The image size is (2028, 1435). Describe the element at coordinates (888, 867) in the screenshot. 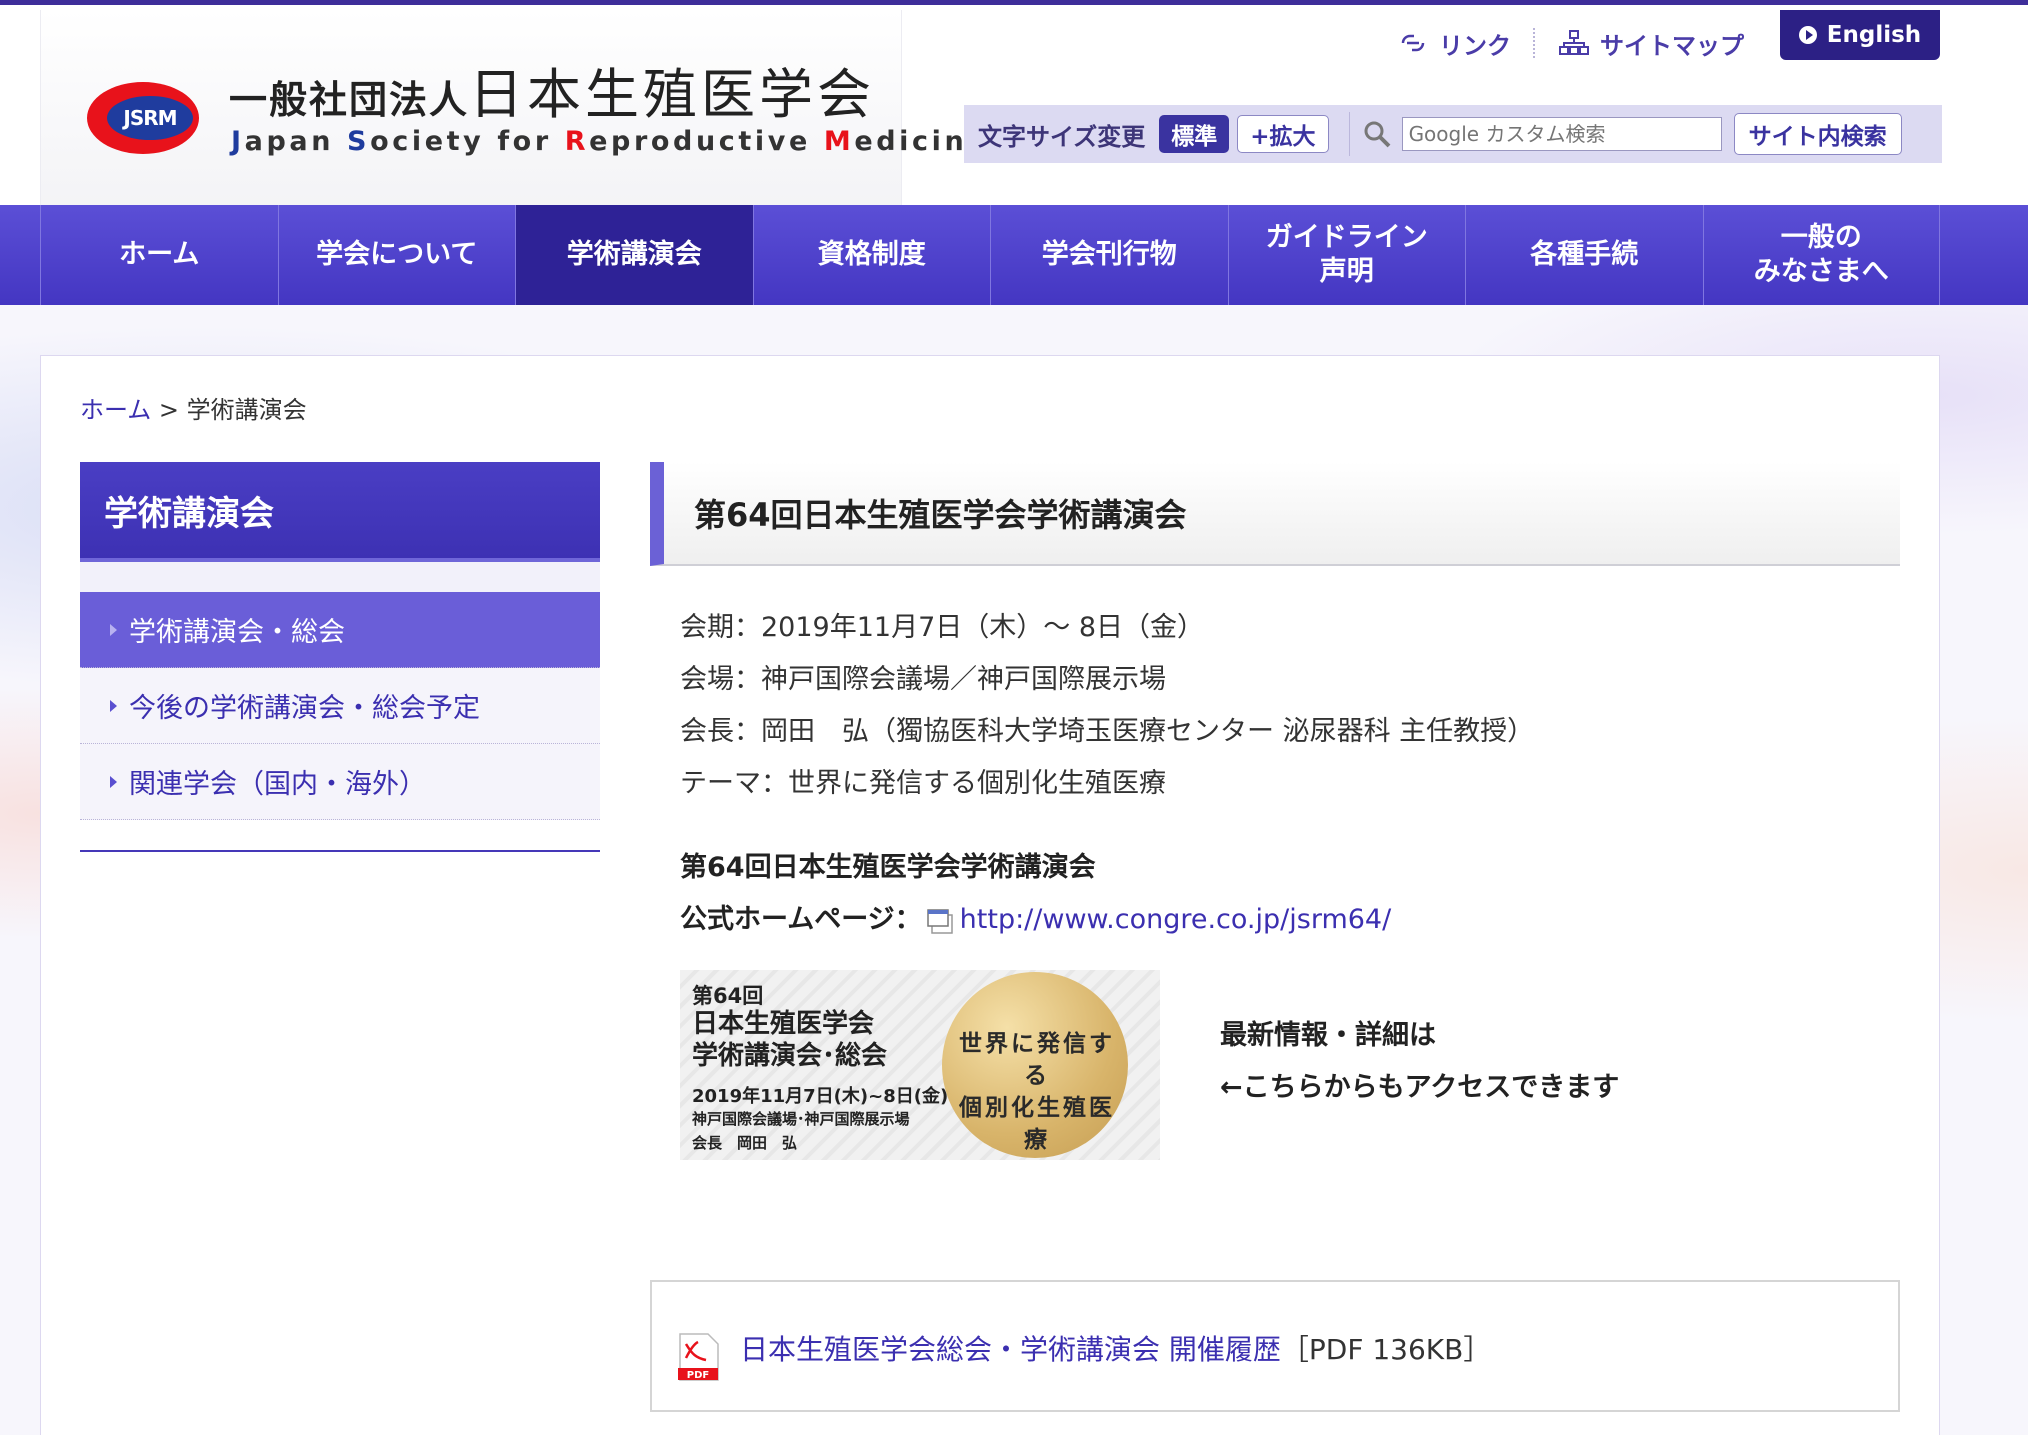

I see `official-site-title: 第64回日本生殖医学会学術講演会` at that location.